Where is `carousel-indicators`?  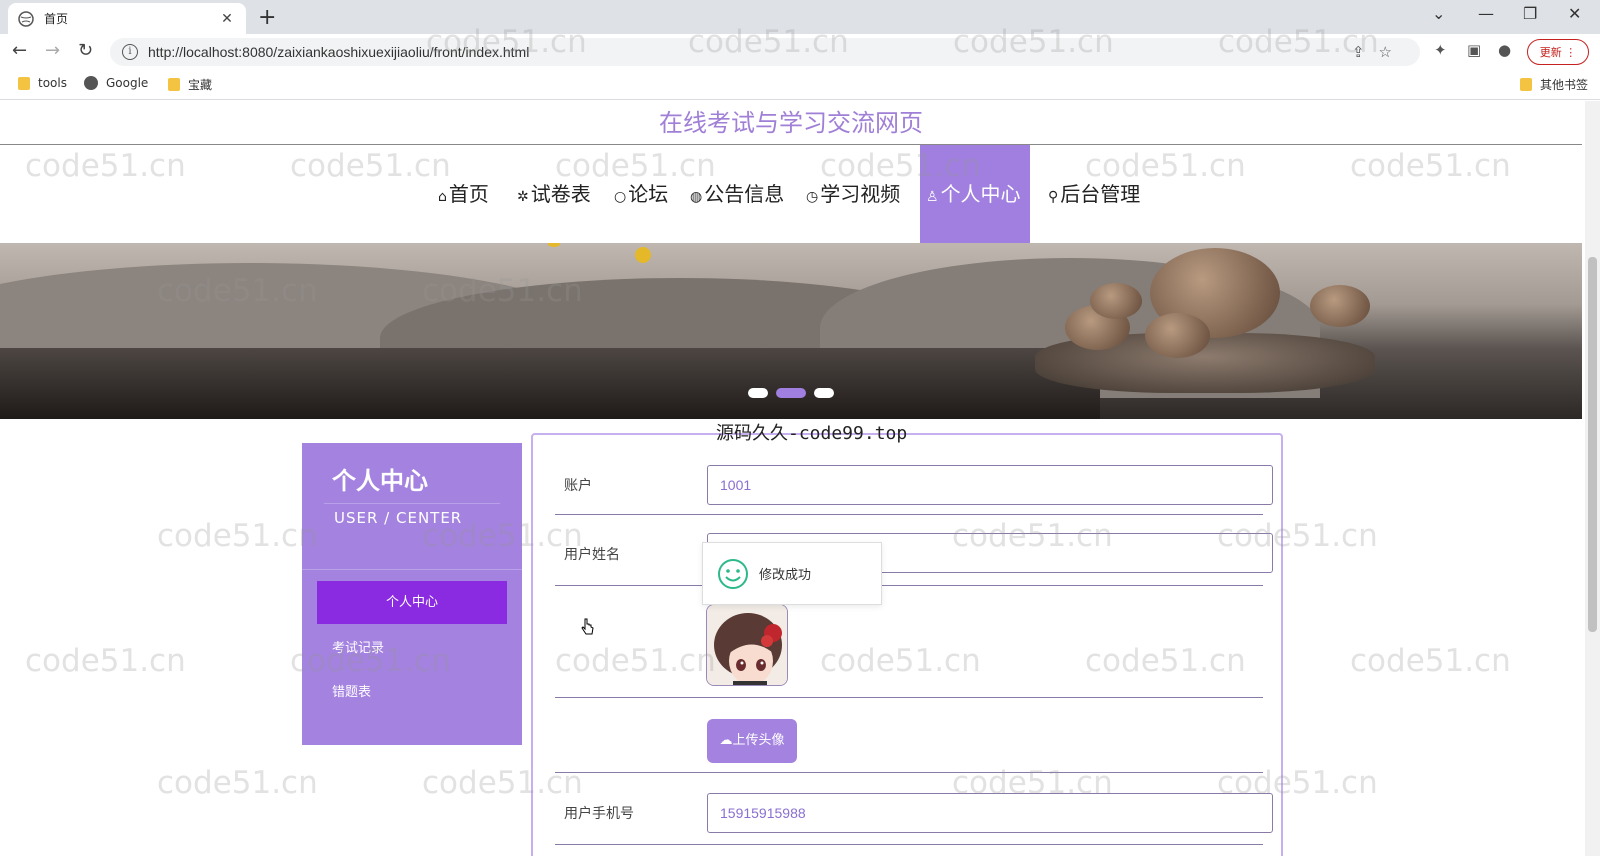
carousel-indicators is located at coordinates (791, 393).